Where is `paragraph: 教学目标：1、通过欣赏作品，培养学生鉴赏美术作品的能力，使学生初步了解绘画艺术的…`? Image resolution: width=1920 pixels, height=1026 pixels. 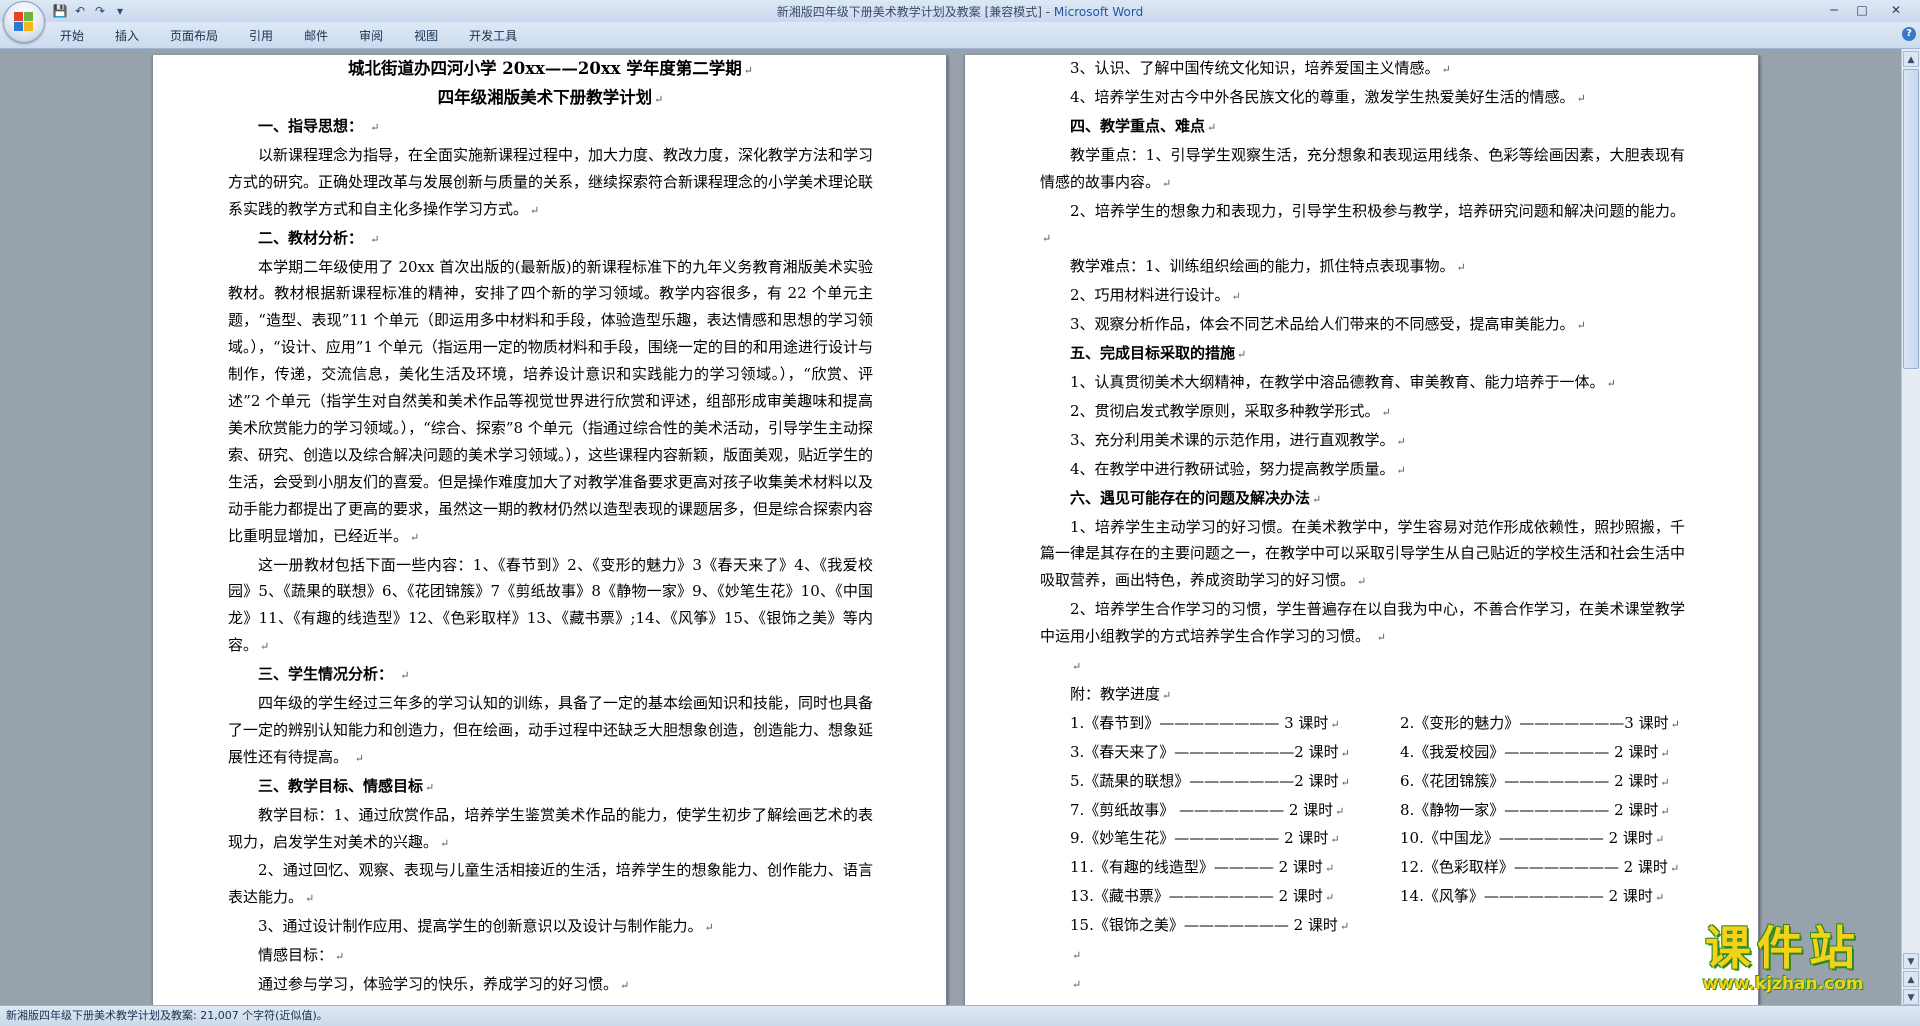 paragraph: 教学目标：1、通过欣赏作品，培养学生鉴赏美术作品的能力，使学生初步了解绘画艺术的… is located at coordinates (550, 830).